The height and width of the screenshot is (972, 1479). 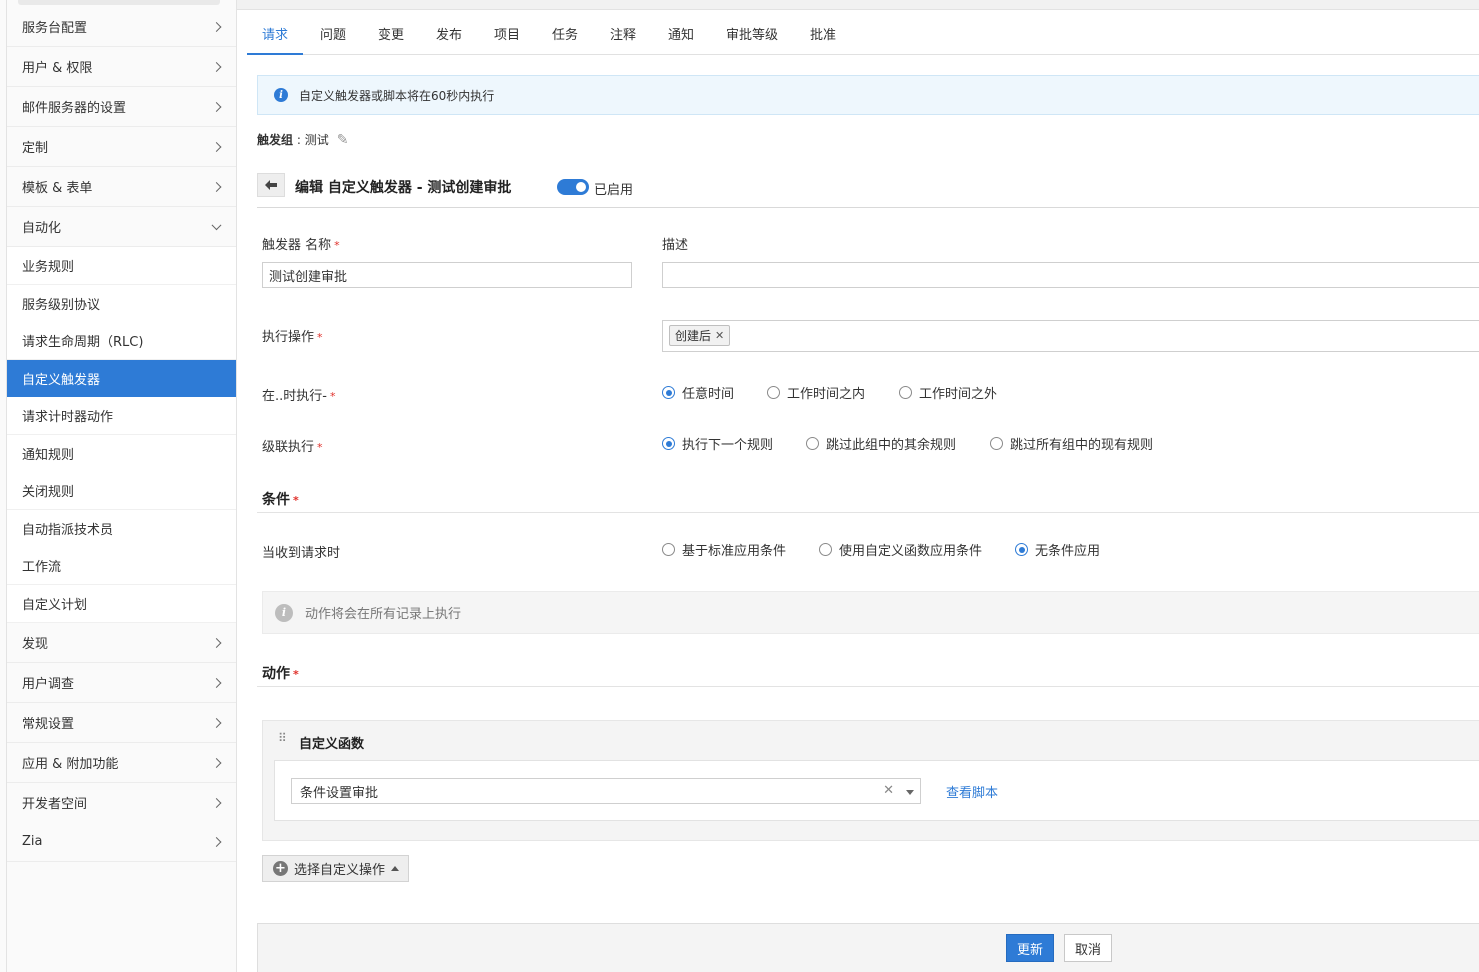 What do you see at coordinates (708, 394) in the screenshot?
I see `radio-label: 任意时间` at bounding box center [708, 394].